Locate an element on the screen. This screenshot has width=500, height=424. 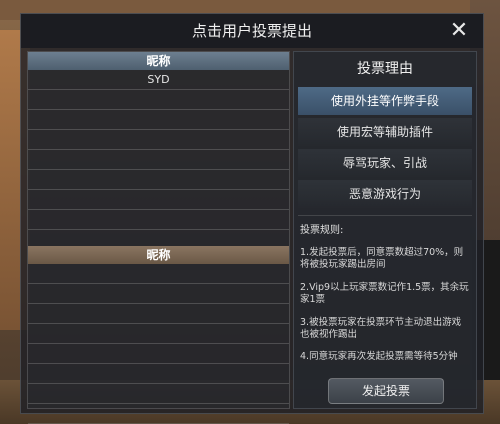
reason-option-cheating: 使用外挂等作弊手段 is located at coordinates (385, 101).